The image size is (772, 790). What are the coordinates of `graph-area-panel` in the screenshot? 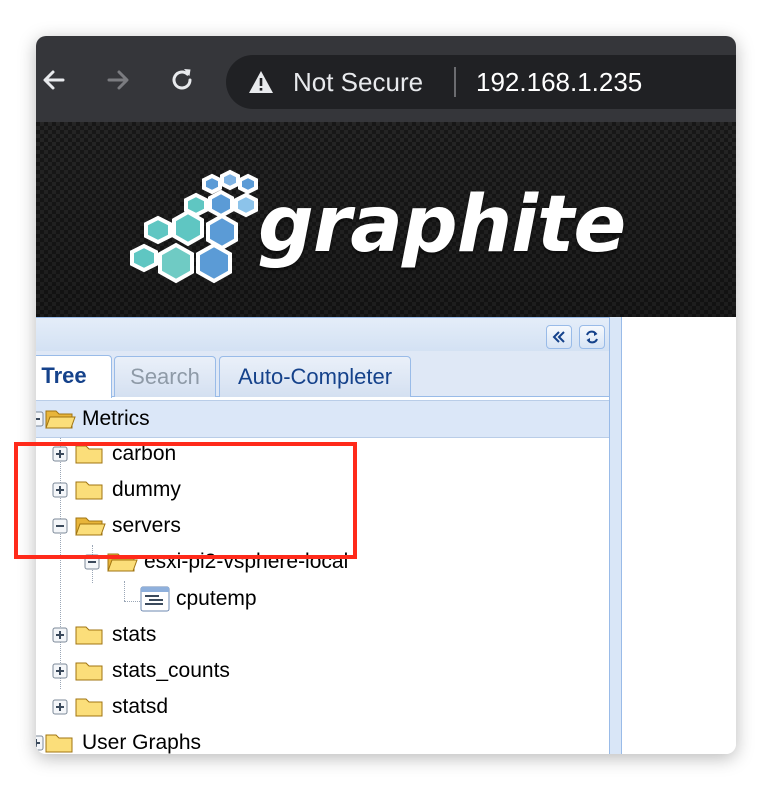 It's located at (678, 535).